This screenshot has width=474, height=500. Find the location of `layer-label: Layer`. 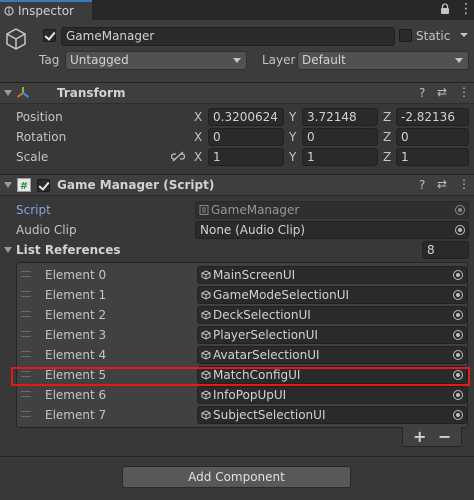

layer-label: Layer is located at coordinates (279, 60).